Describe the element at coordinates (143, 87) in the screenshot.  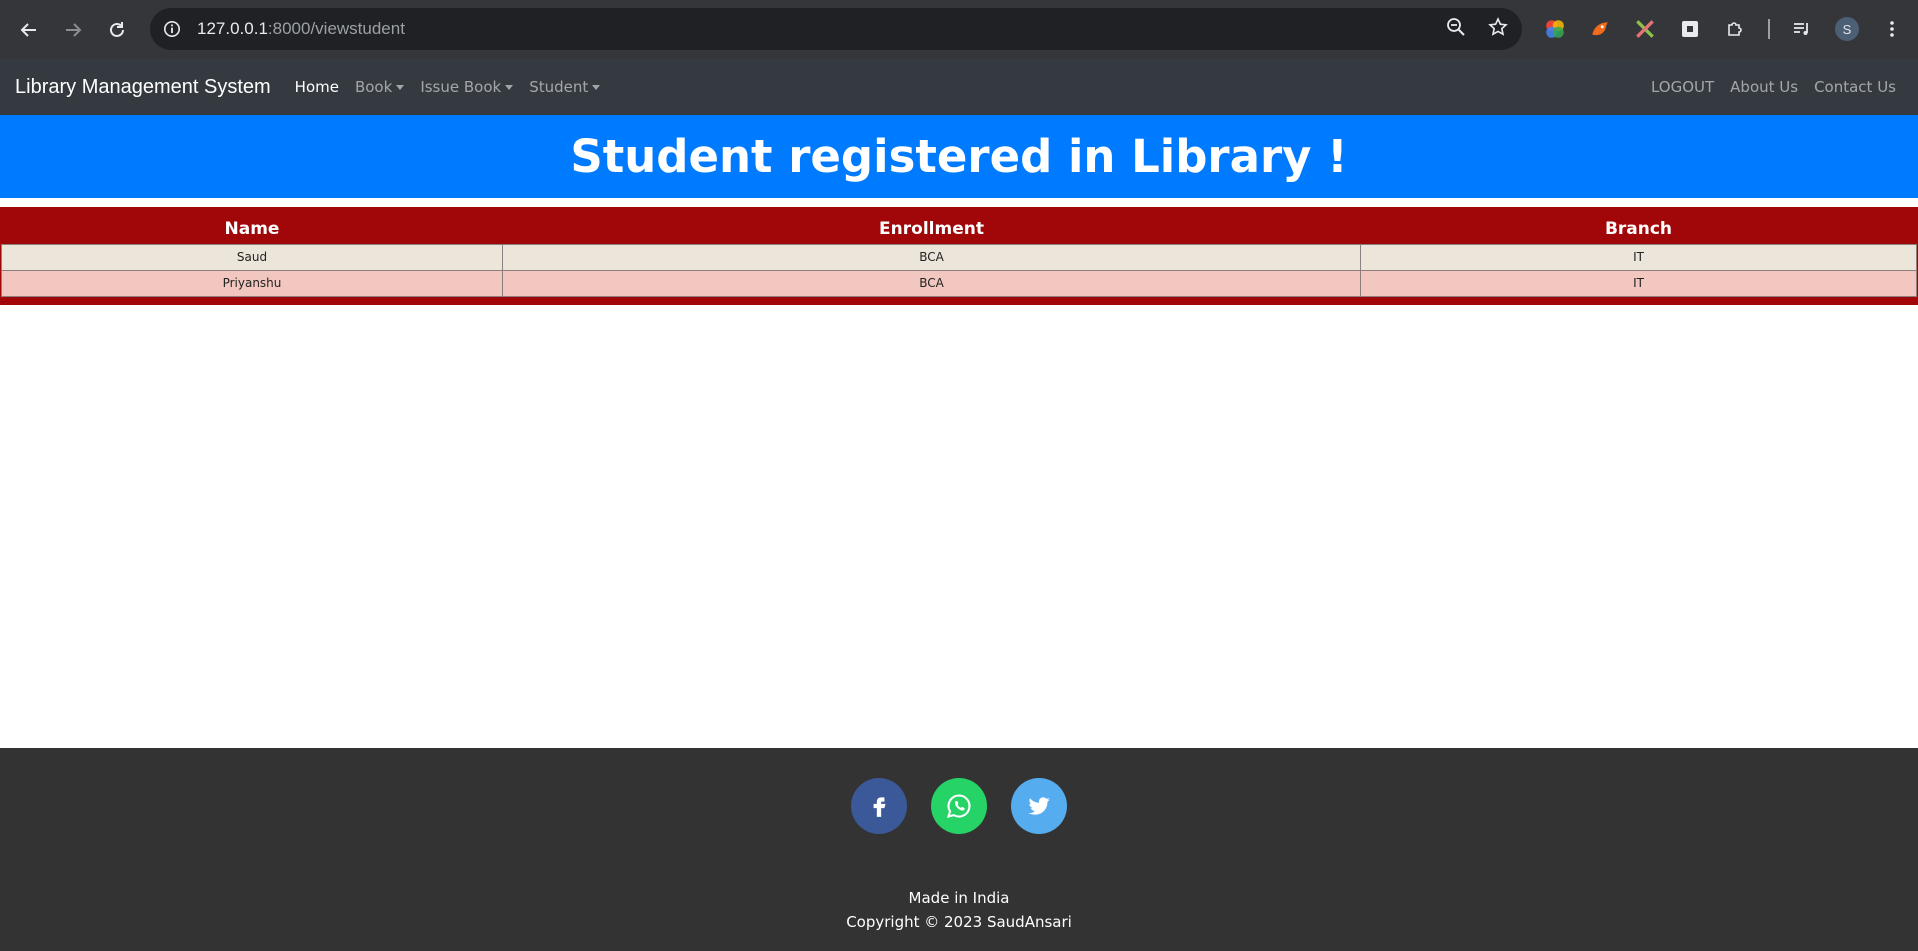
I see `navbar-brand: Library Management System` at that location.